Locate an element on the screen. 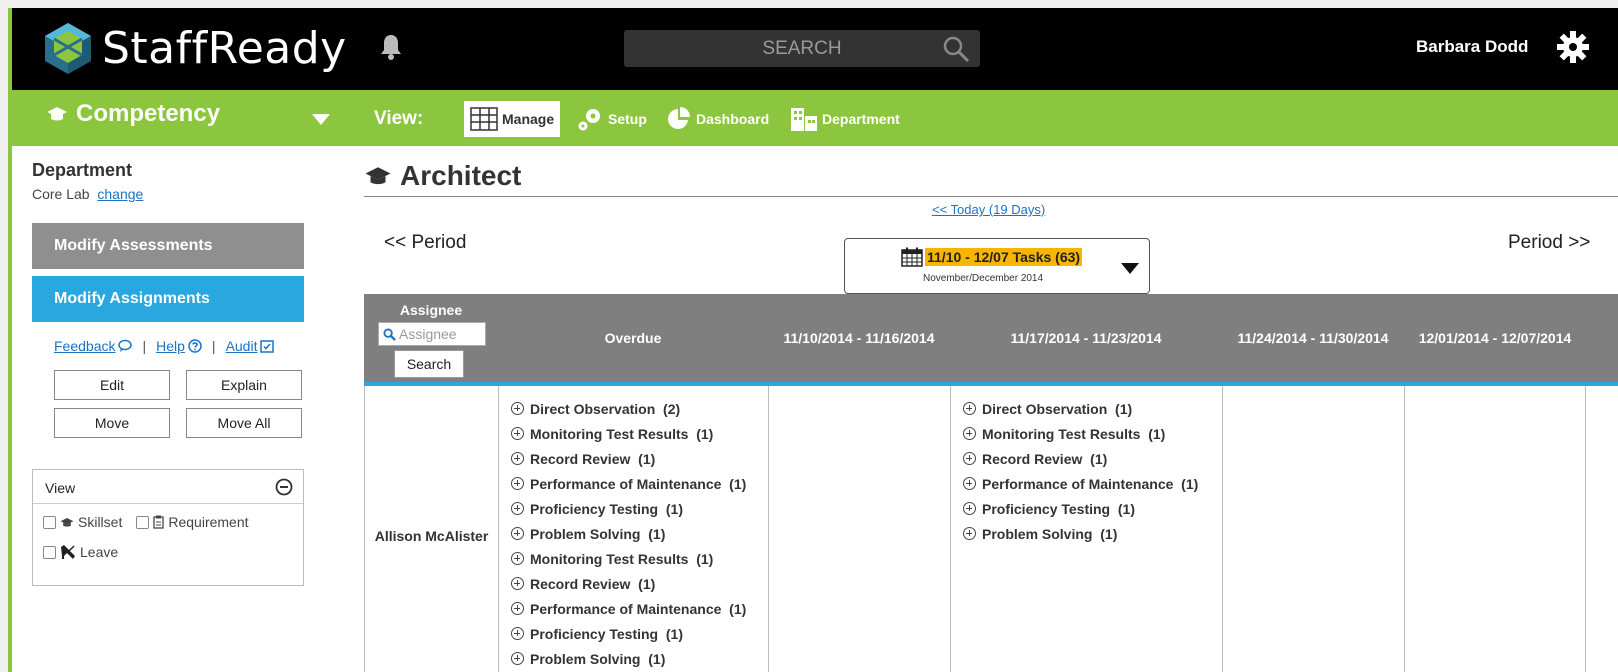 The height and width of the screenshot is (672, 1618). tab-dashboard: Dashboard is located at coordinates (717, 119).